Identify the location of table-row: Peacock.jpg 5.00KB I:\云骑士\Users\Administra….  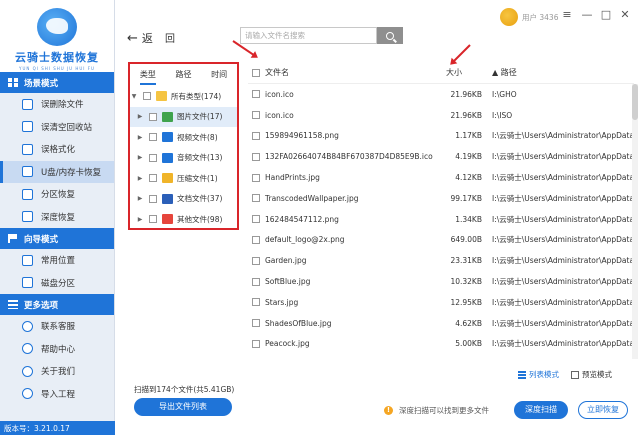
(441, 344).